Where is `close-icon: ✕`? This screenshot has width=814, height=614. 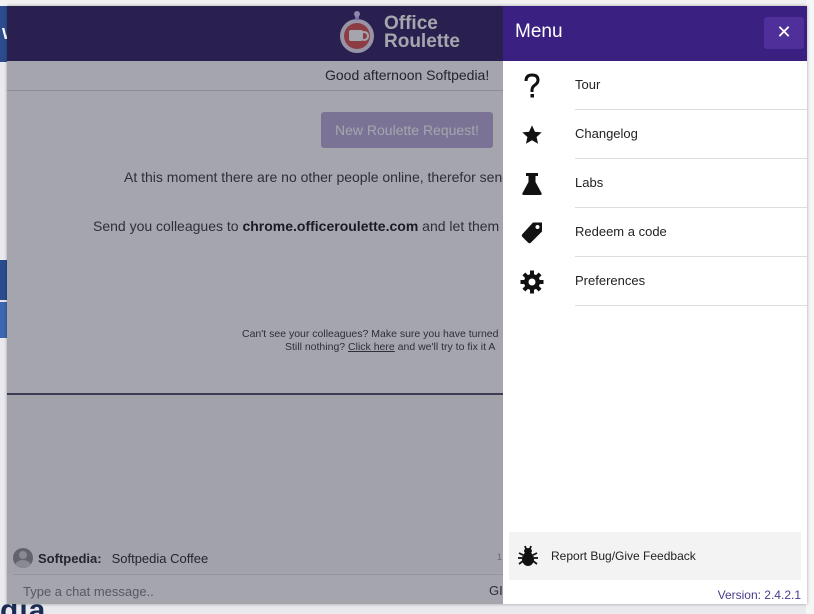
close-icon: ✕ is located at coordinates (784, 32).